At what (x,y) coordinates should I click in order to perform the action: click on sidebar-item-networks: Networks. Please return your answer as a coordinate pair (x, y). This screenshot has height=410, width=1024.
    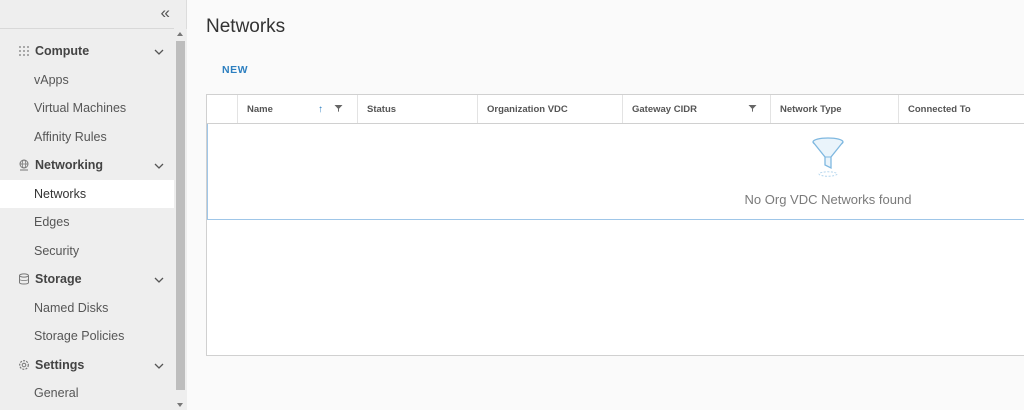
    Looking at the image, I should click on (87, 193).